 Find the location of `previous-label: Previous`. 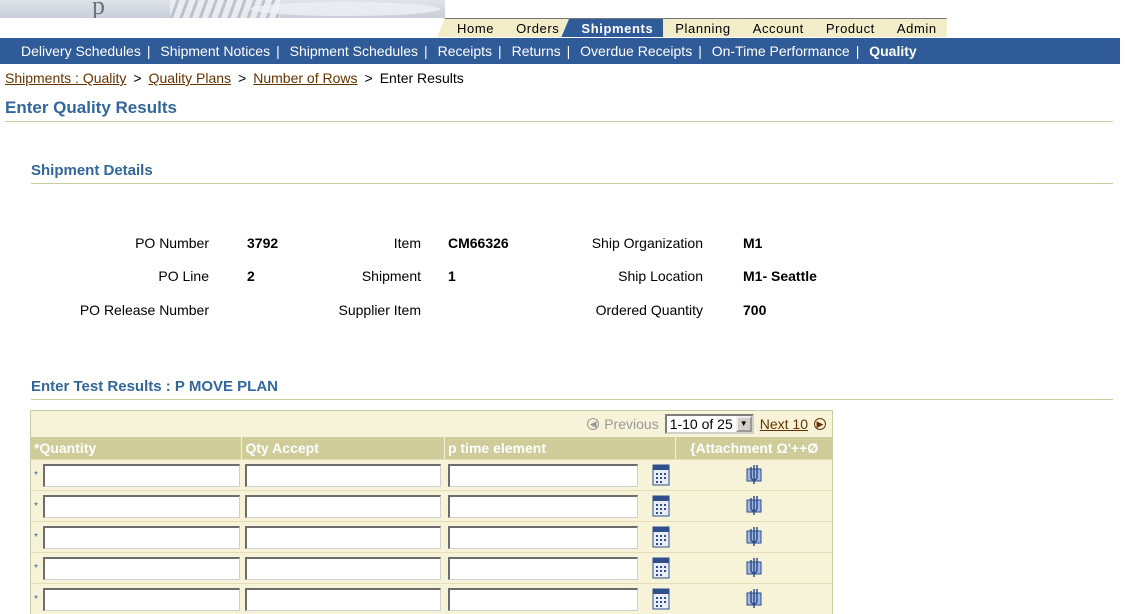

previous-label: Previous is located at coordinates (631, 424).